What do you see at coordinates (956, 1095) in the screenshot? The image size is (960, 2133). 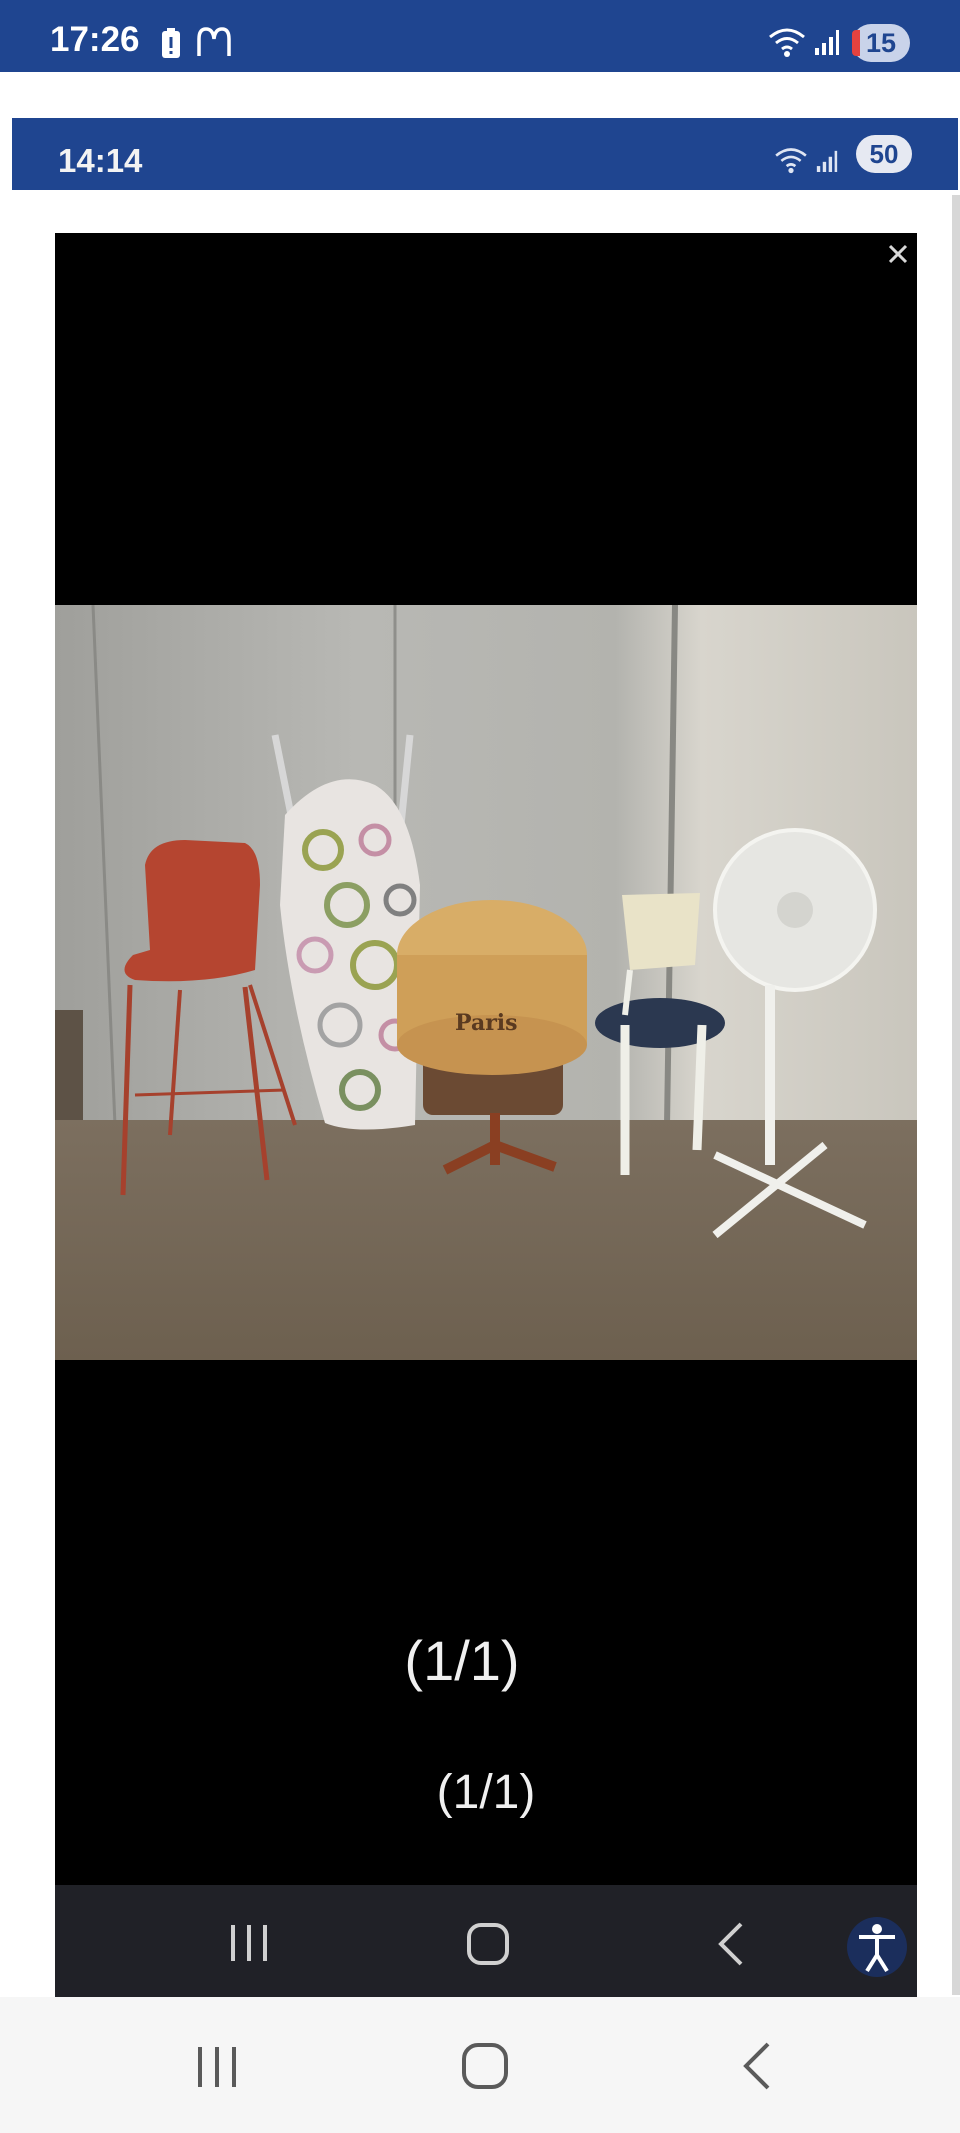 I see `scrollbar` at bounding box center [956, 1095].